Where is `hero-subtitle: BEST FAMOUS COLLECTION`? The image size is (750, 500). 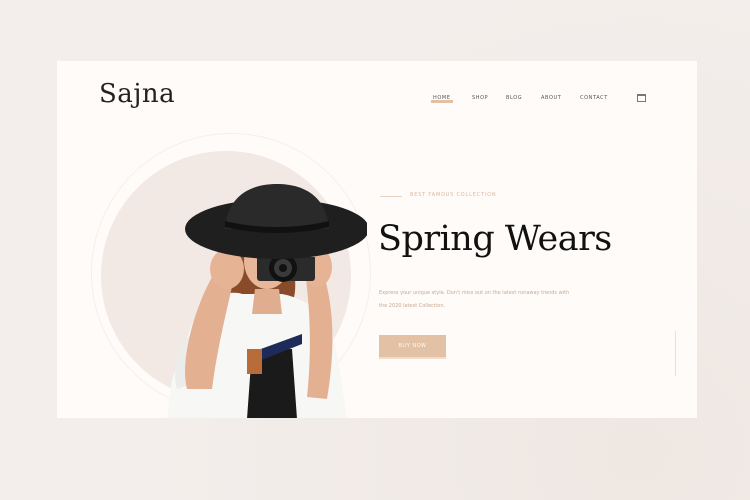 hero-subtitle: BEST FAMOUS COLLECTION is located at coordinates (453, 195).